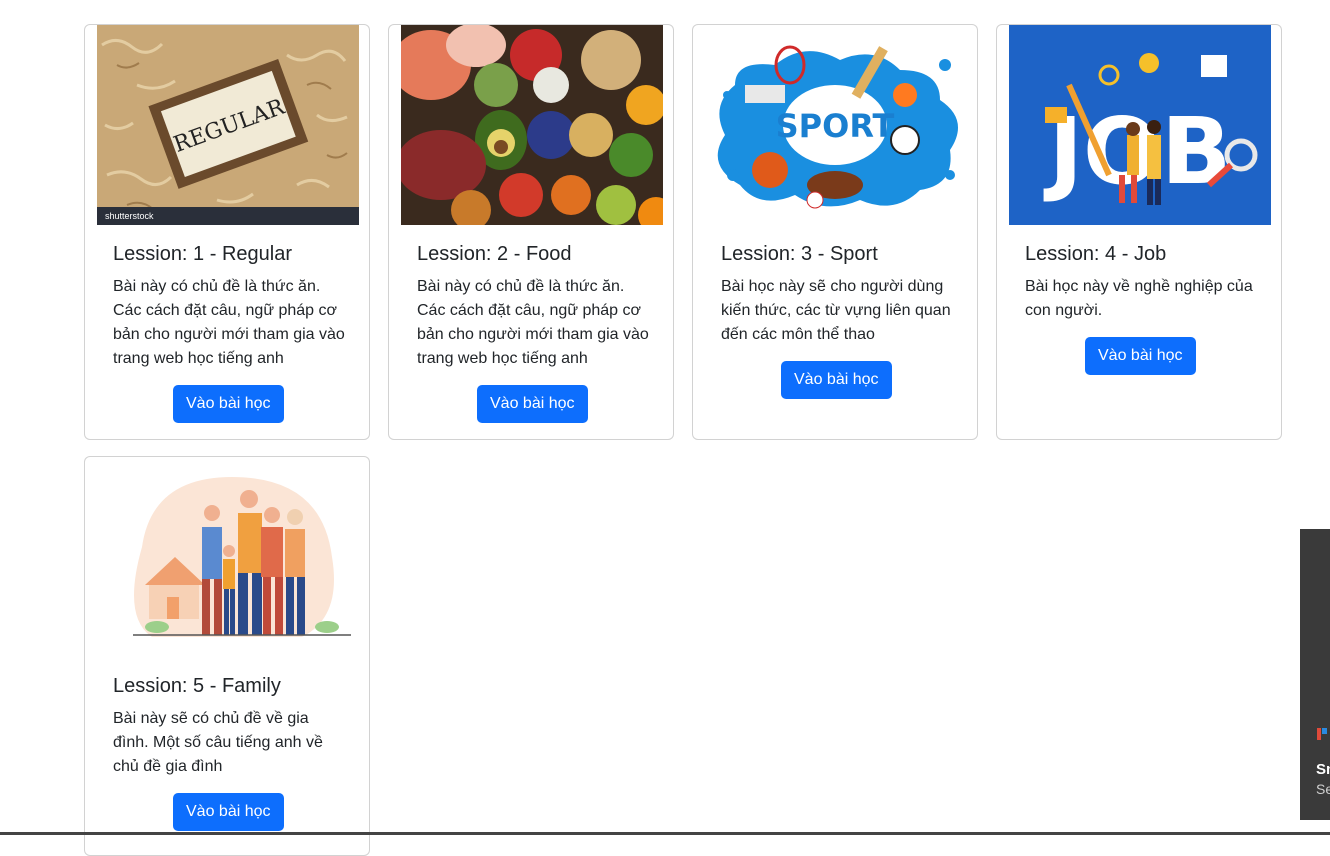 This screenshot has width=1330, height=856. What do you see at coordinates (494, 254) in the screenshot?
I see `lesson-title: Lession: 2 - Food` at bounding box center [494, 254].